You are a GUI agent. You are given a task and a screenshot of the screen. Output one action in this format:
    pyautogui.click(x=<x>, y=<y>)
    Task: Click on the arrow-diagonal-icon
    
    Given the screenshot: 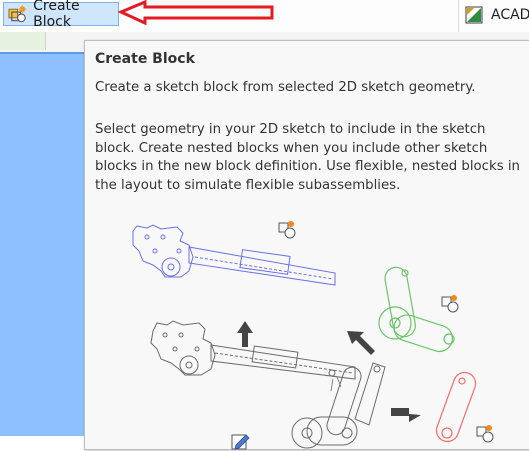 What is the action you would take?
    pyautogui.click(x=361, y=343)
    